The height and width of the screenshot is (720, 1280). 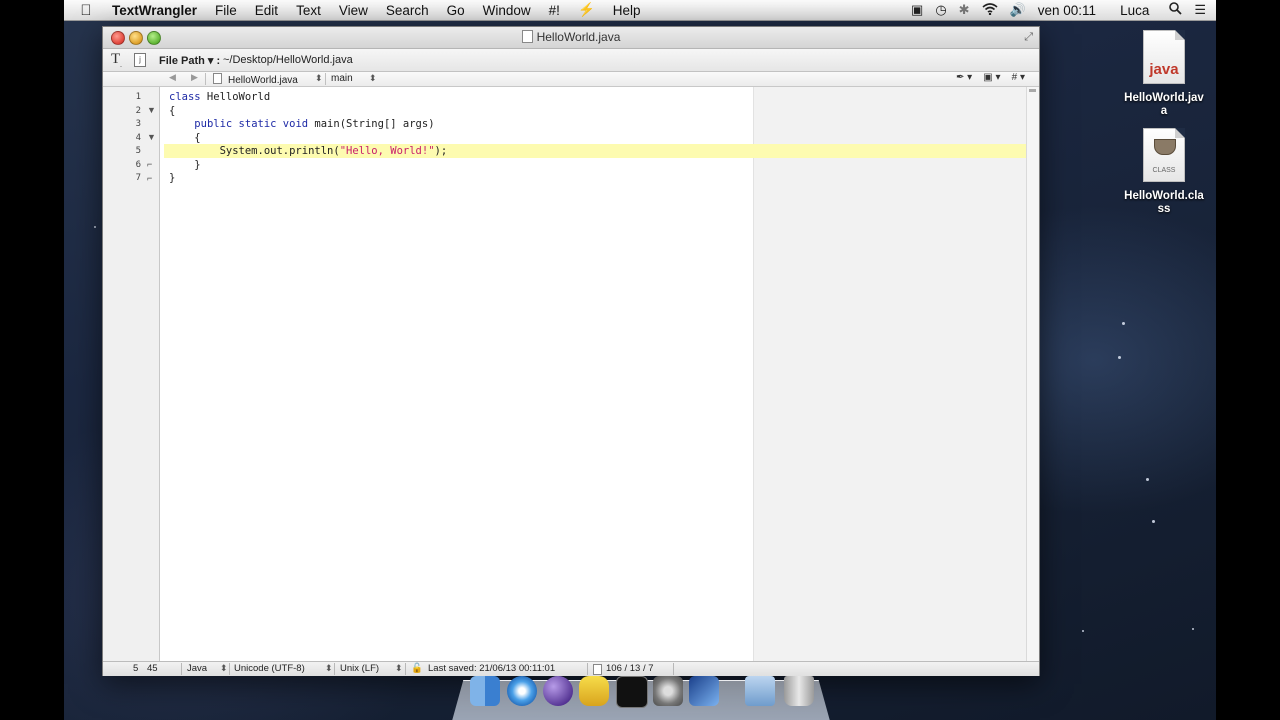 What do you see at coordinates (185, 97) in the screenshot?
I see `keyword: class` at bounding box center [185, 97].